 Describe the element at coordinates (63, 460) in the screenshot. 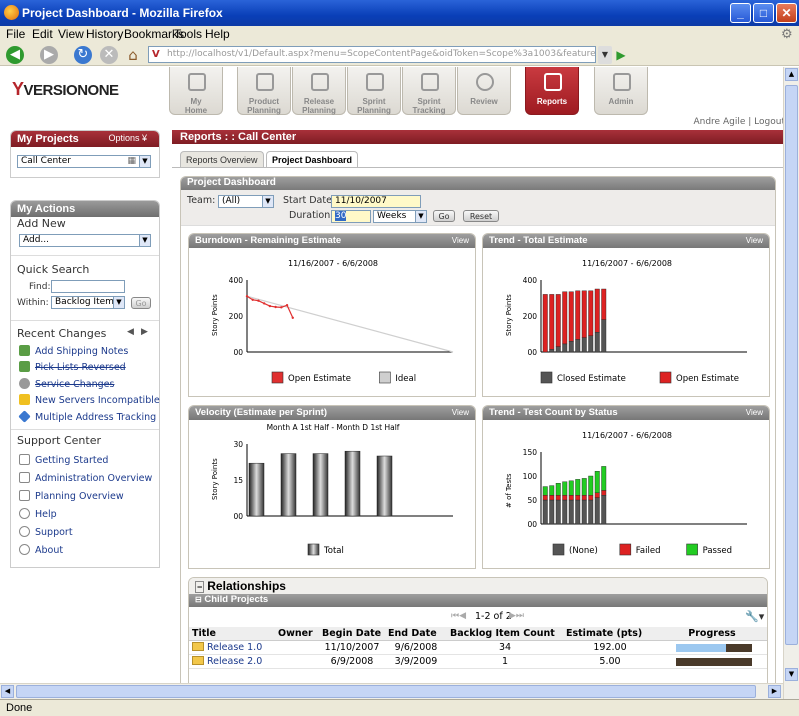

I see `support-item-getting-started: Getting Started` at that location.